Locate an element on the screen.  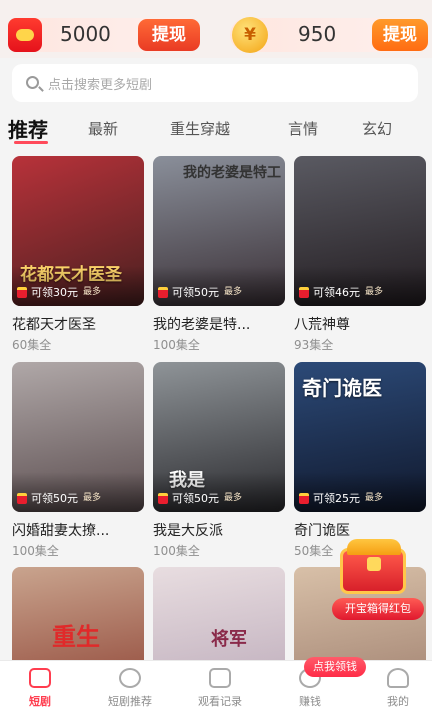
drama-title: 花都天才医圣 is located at coordinates (78, 324).